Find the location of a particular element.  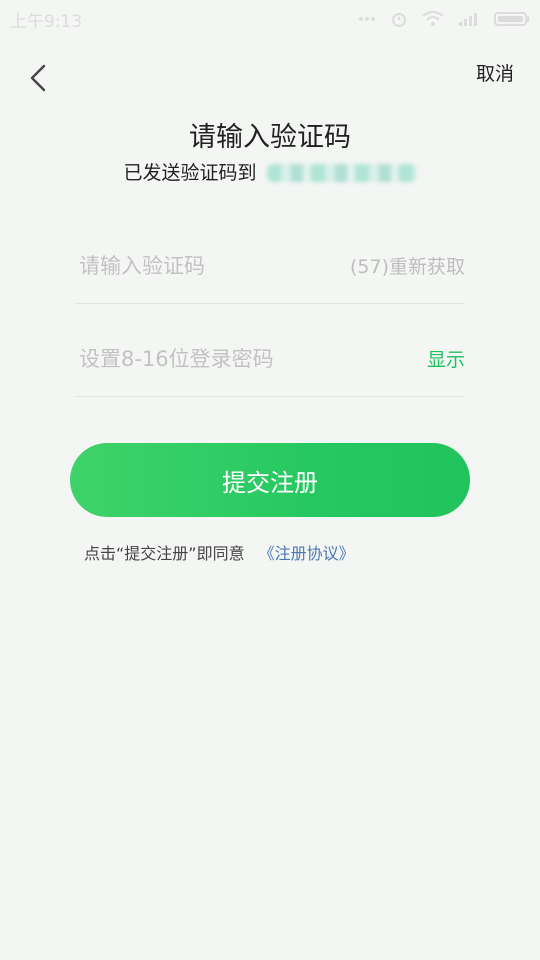

status-time: 上午9:13 is located at coordinates (46, 21).